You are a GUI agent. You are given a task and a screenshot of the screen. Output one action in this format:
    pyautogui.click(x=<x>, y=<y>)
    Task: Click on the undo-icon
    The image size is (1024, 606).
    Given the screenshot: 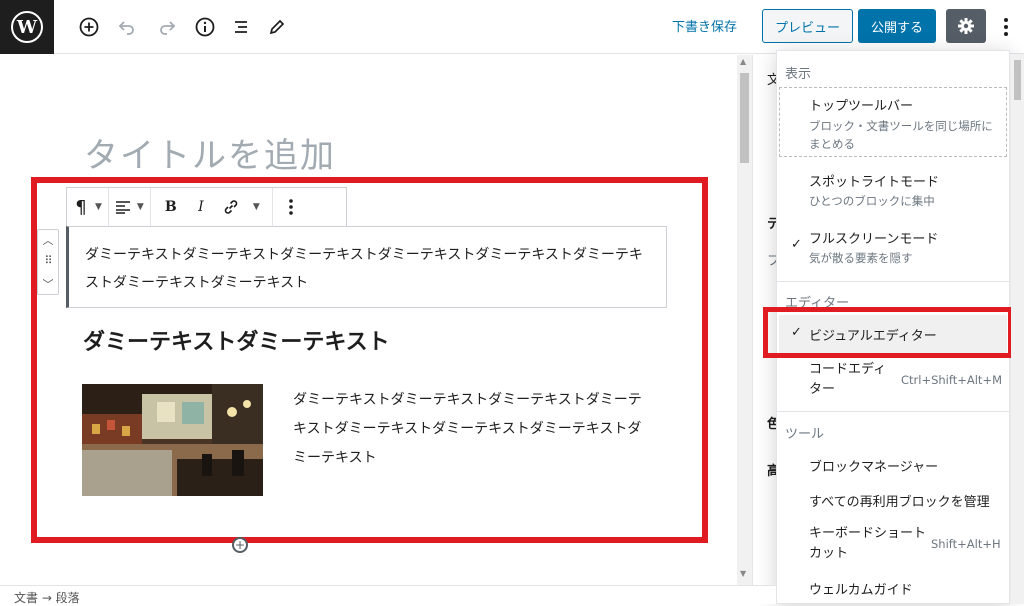 What is the action you would take?
    pyautogui.click(x=127, y=27)
    